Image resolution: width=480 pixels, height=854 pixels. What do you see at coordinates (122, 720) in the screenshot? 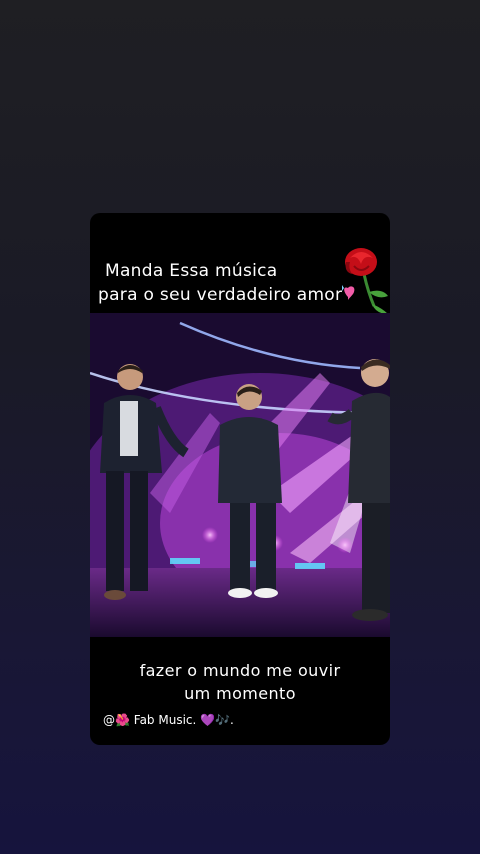
I see `flower-icon: 🌺` at bounding box center [122, 720].